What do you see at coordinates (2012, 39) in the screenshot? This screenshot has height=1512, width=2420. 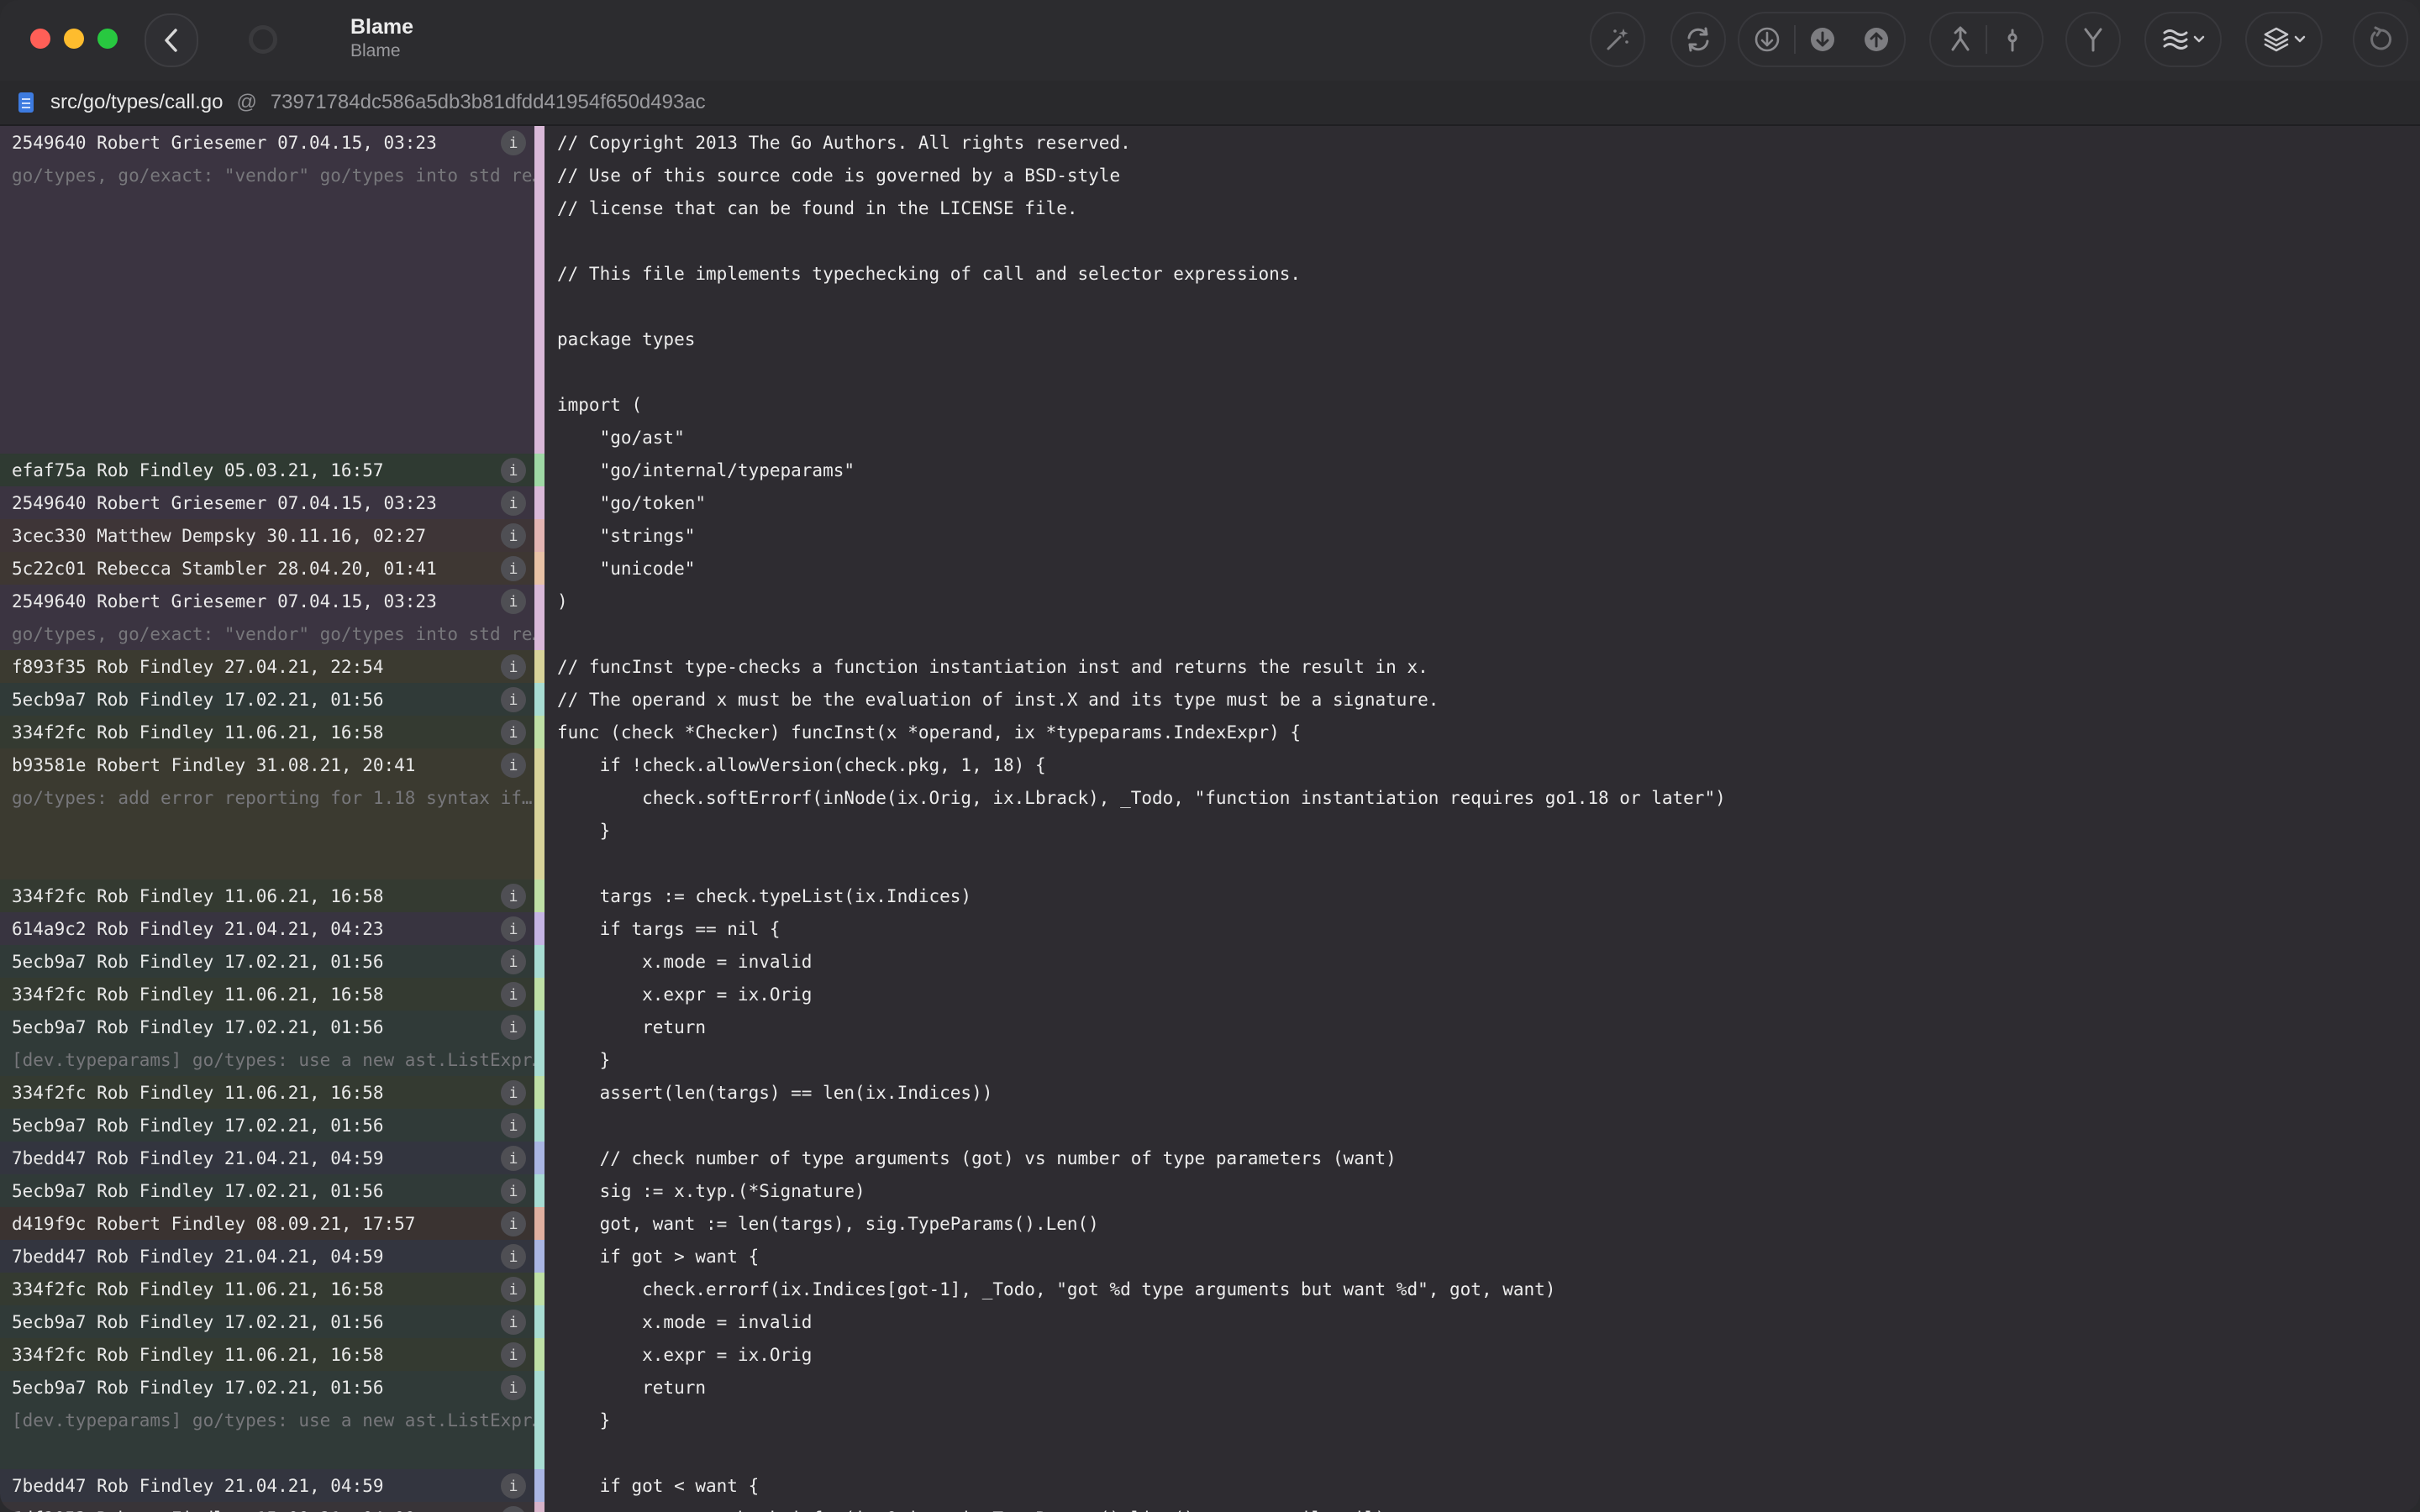 I see `branch-button` at bounding box center [2012, 39].